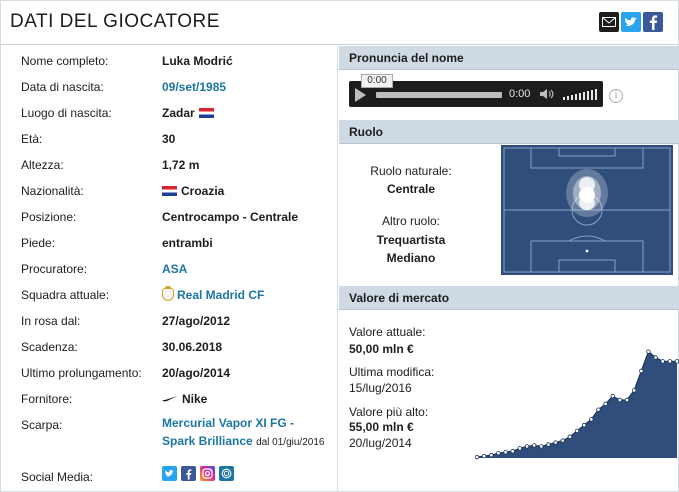 This screenshot has height=492, width=679. Describe the element at coordinates (439, 95) in the screenshot. I see `audio-progress-bar` at that location.